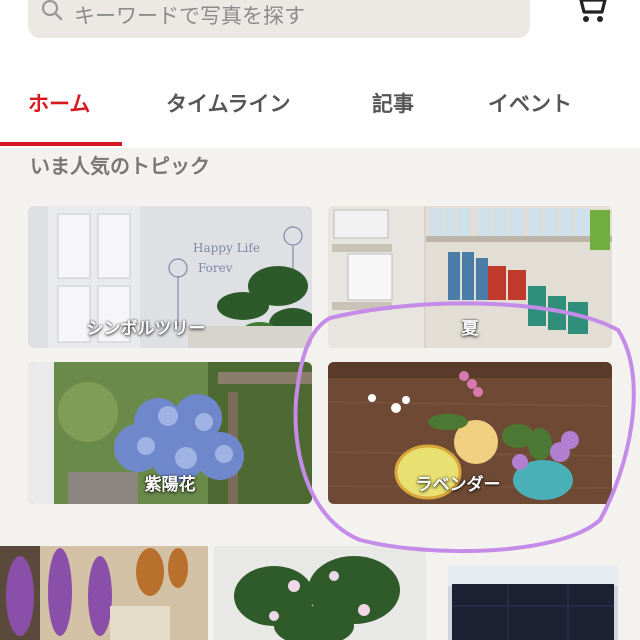  I want to click on active-tab-indicator, so click(61, 144).